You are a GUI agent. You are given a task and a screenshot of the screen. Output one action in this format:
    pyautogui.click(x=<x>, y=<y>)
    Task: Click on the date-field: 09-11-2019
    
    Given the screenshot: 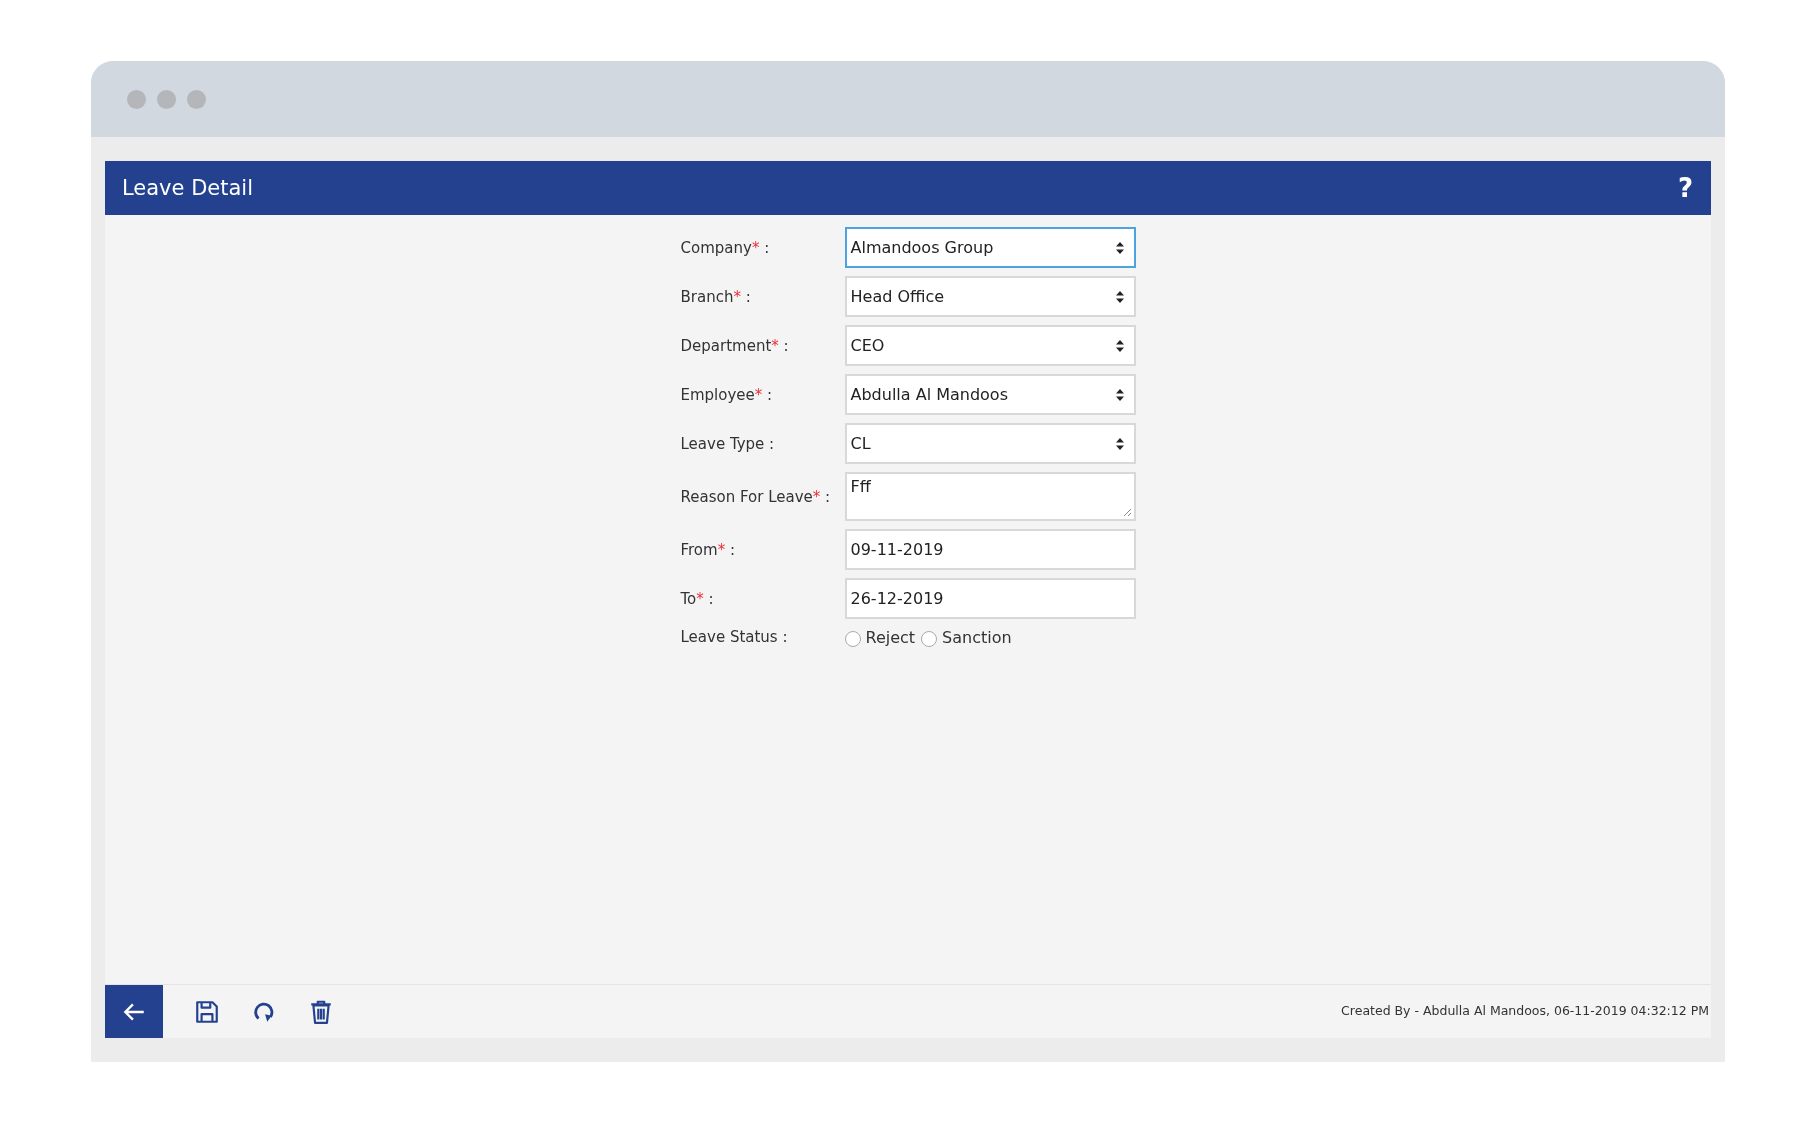 What is the action you would take?
    pyautogui.click(x=990, y=549)
    